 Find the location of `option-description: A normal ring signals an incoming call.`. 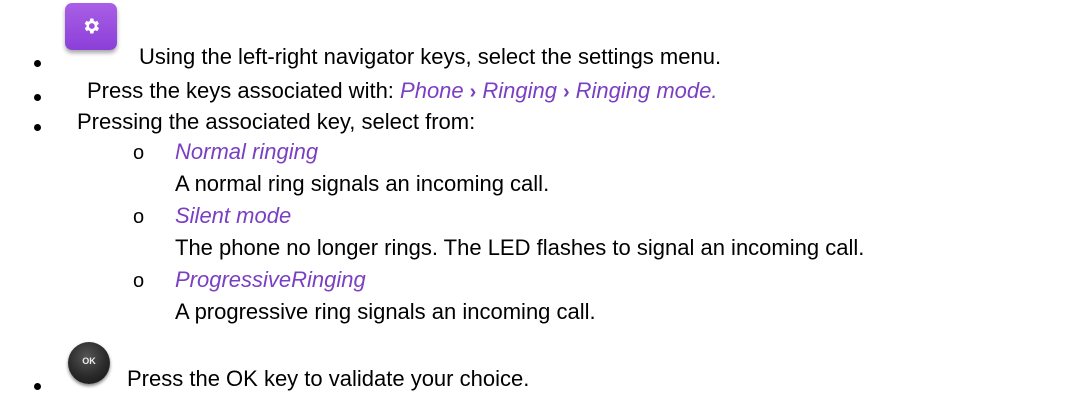

option-description: A normal ring signals an incoming call. is located at coordinates (362, 183).